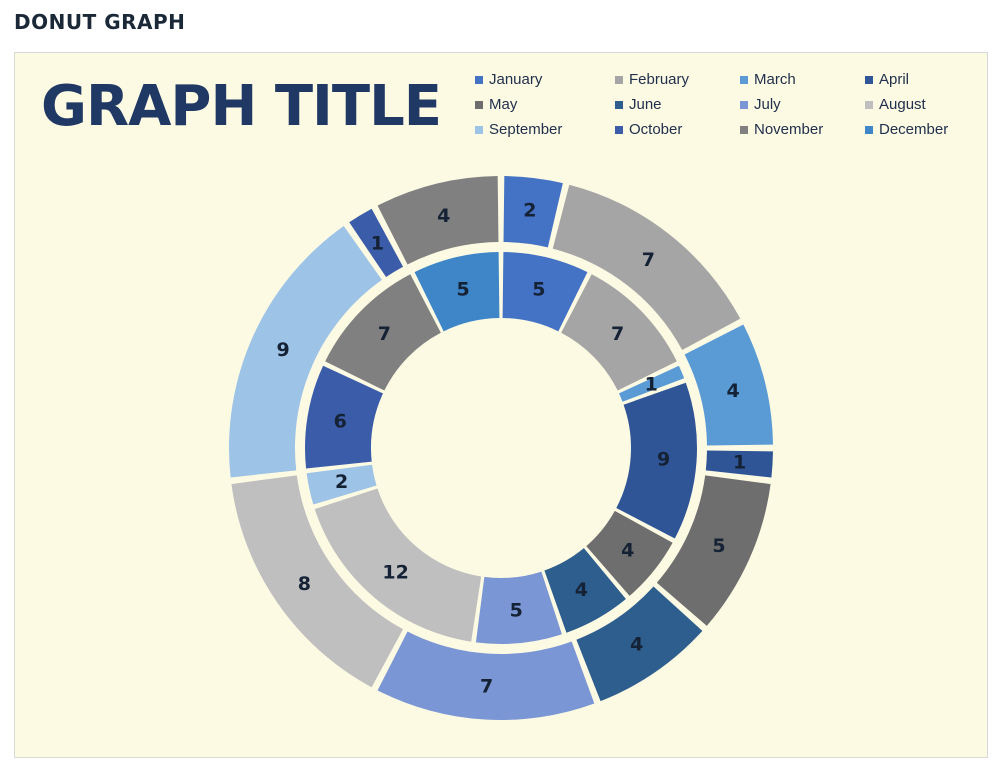  What do you see at coordinates (395, 572) in the screenshot?
I see `donut-slice-label: 12` at bounding box center [395, 572].